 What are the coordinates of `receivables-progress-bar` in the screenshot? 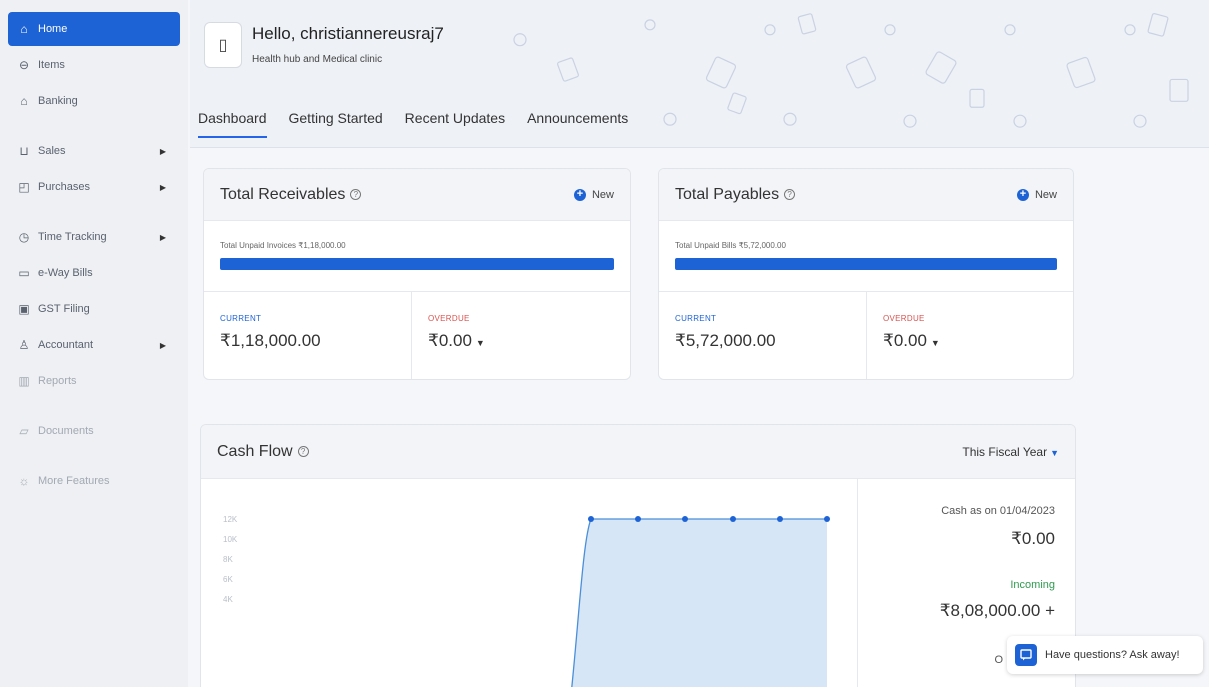 It's located at (417, 264).